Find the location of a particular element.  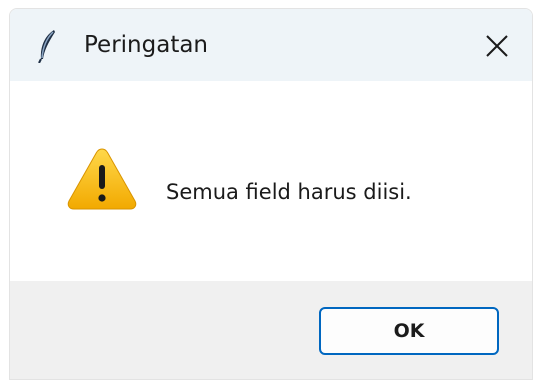

window-title: Peringatan is located at coordinates (146, 45).